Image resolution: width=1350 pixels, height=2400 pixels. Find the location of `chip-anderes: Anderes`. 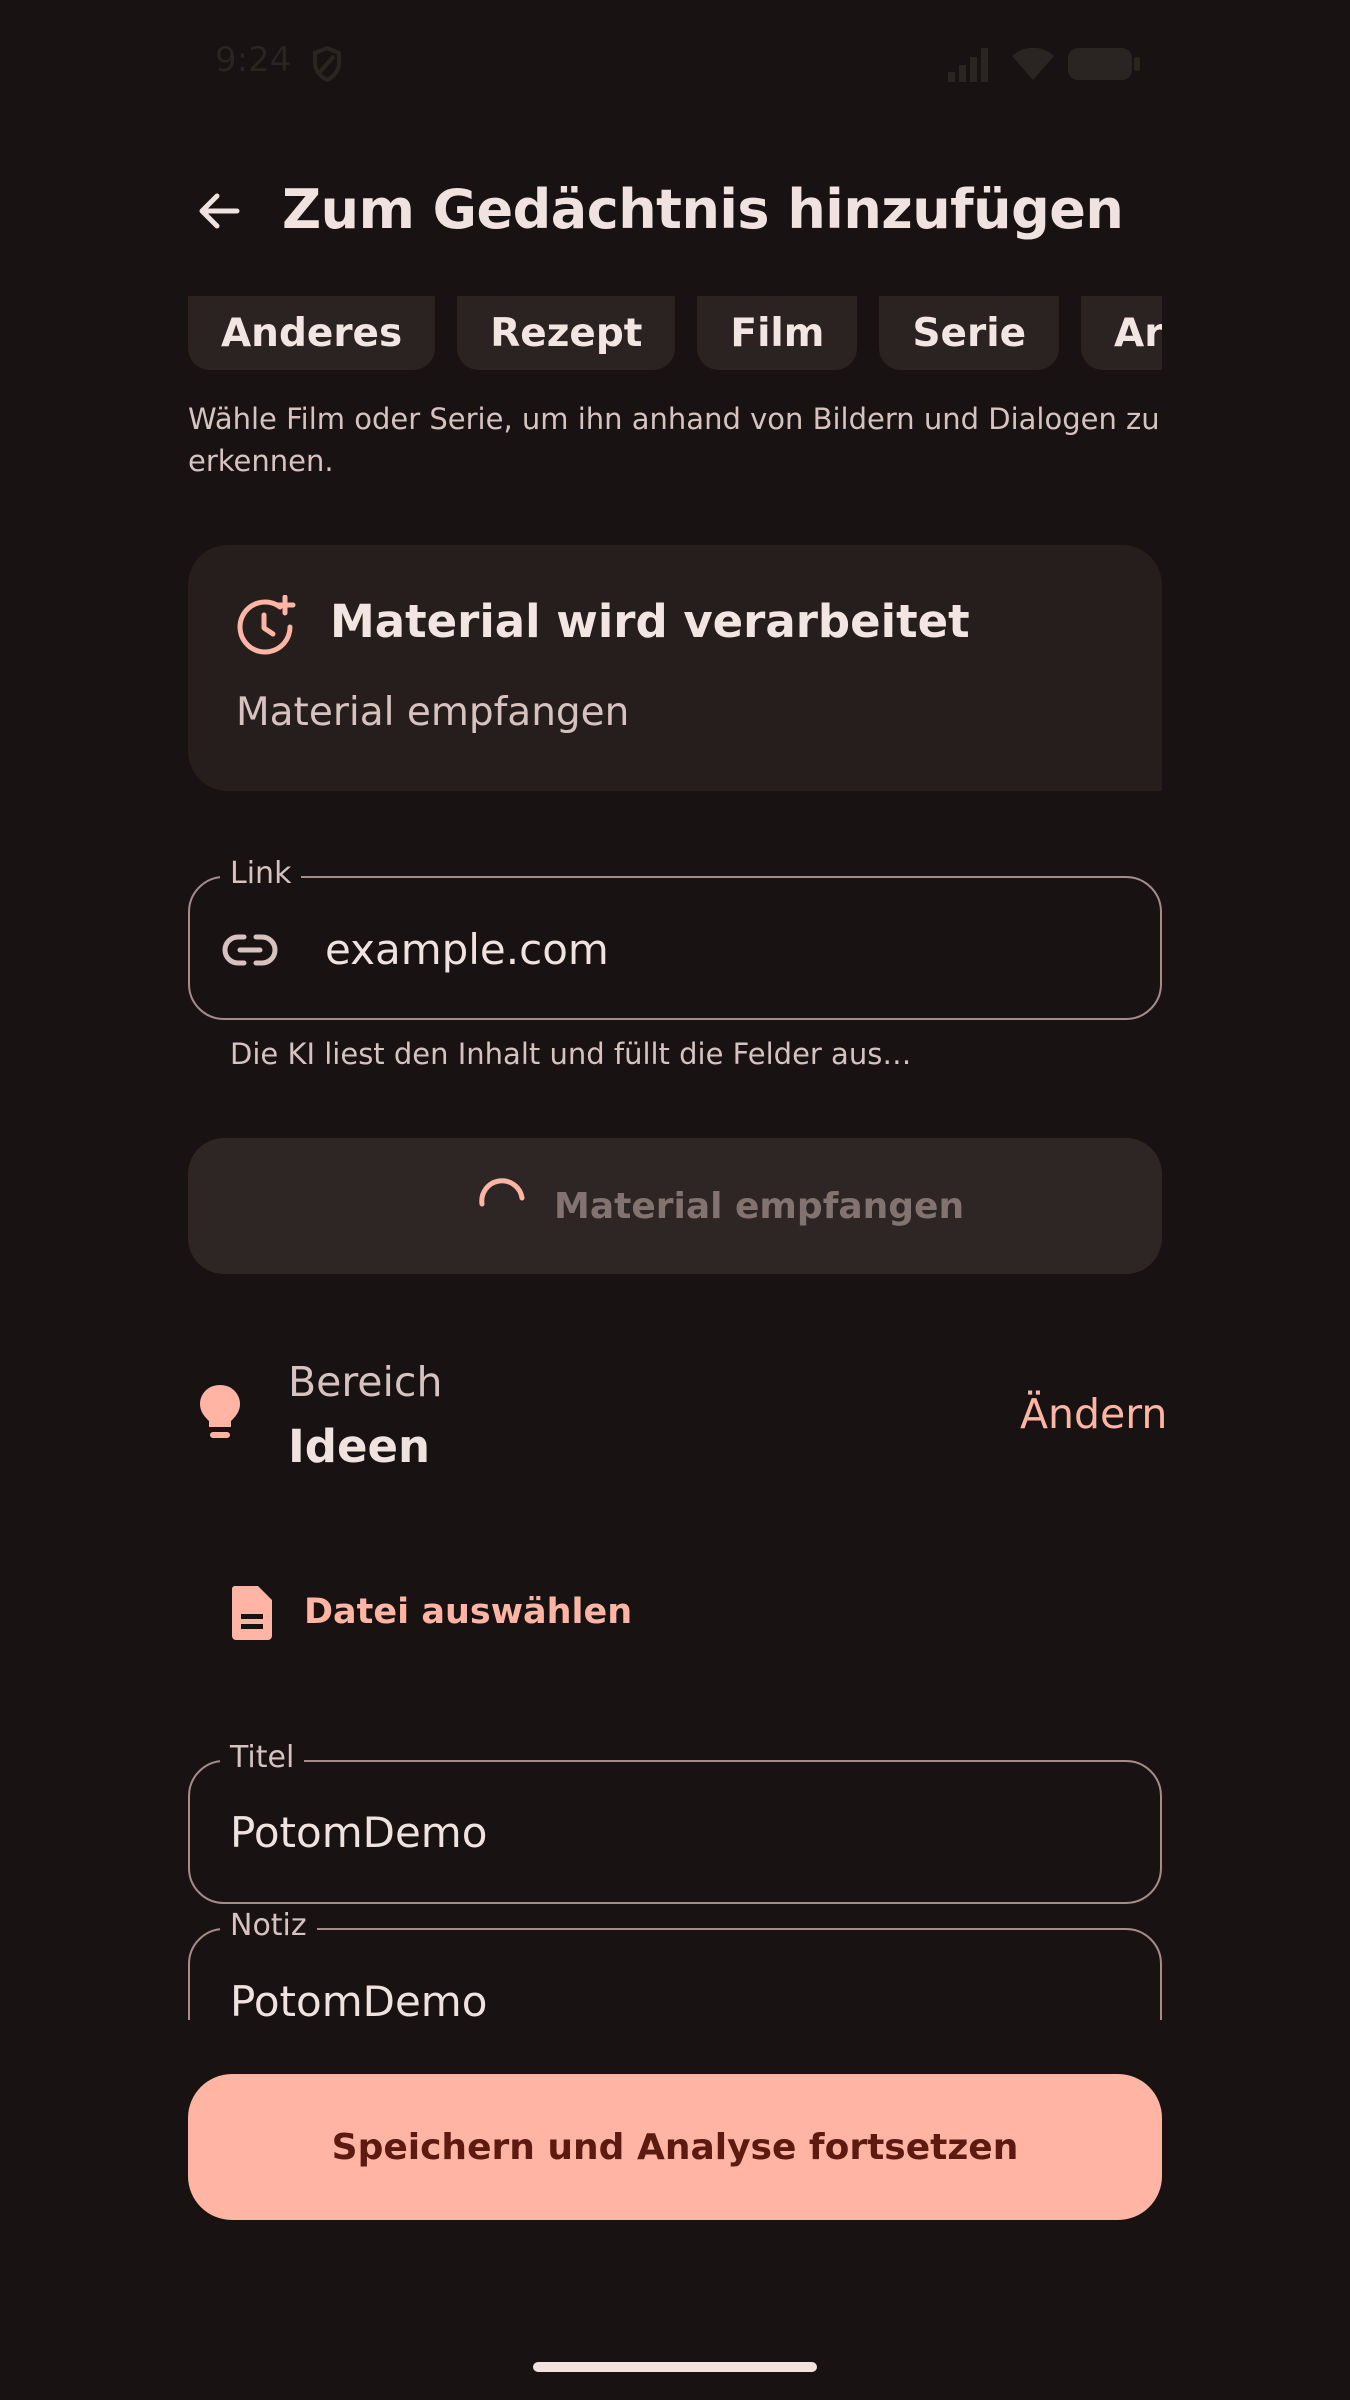

chip-anderes: Anderes is located at coordinates (312, 333).